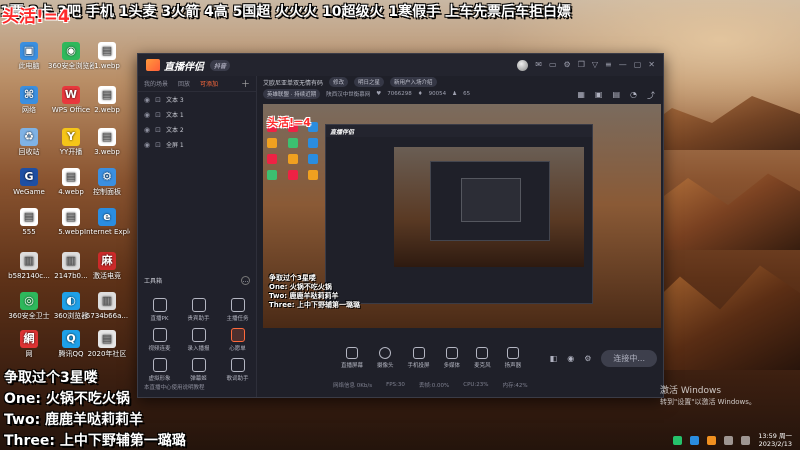 The width and height of the screenshot is (800, 450). I want to click on record-icon: ◧, so click(554, 358).